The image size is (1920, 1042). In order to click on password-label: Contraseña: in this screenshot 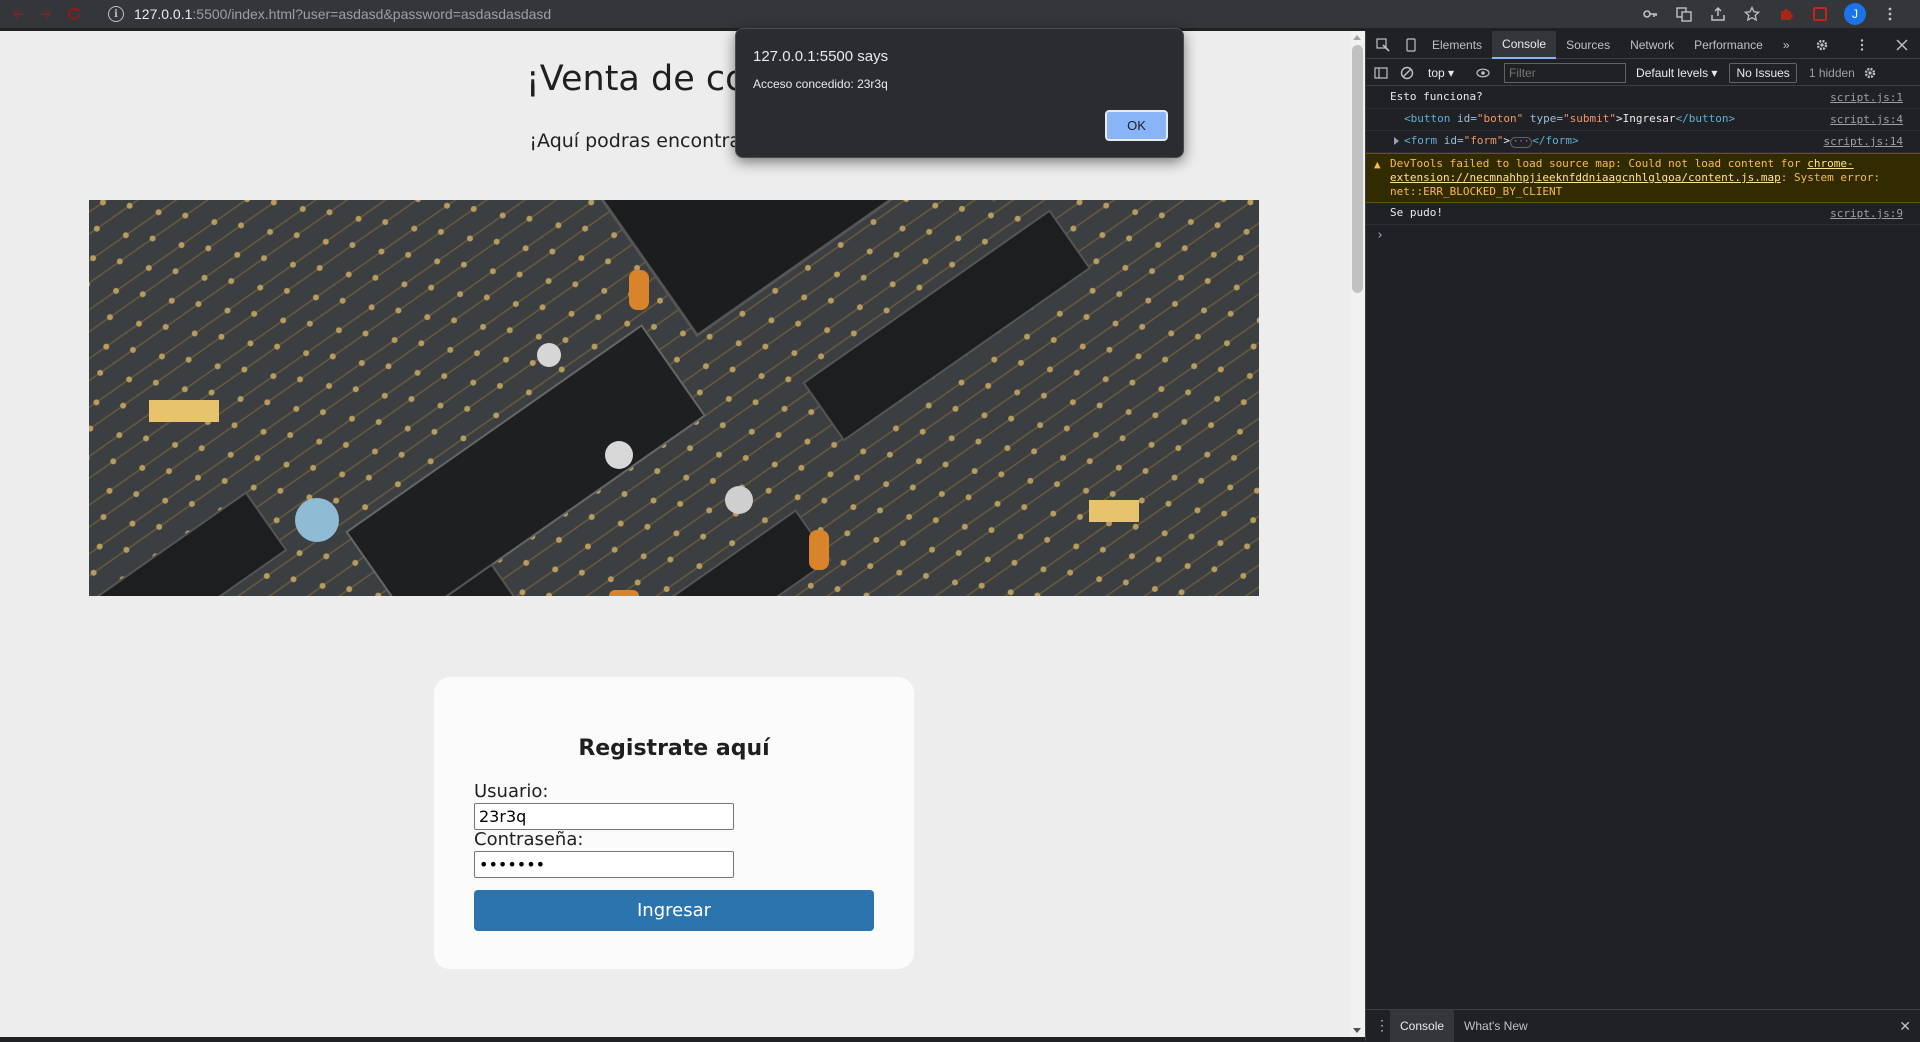, I will do `click(529, 839)`.